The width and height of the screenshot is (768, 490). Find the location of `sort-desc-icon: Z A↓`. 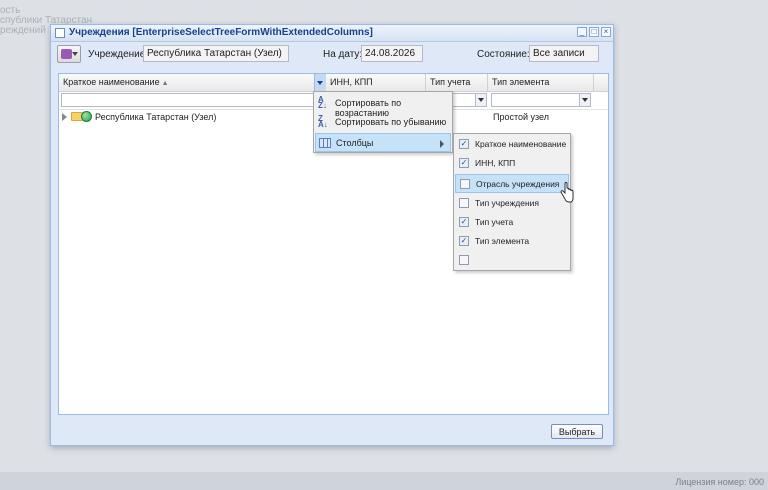

sort-desc-icon: Z A↓ is located at coordinates (323, 121).